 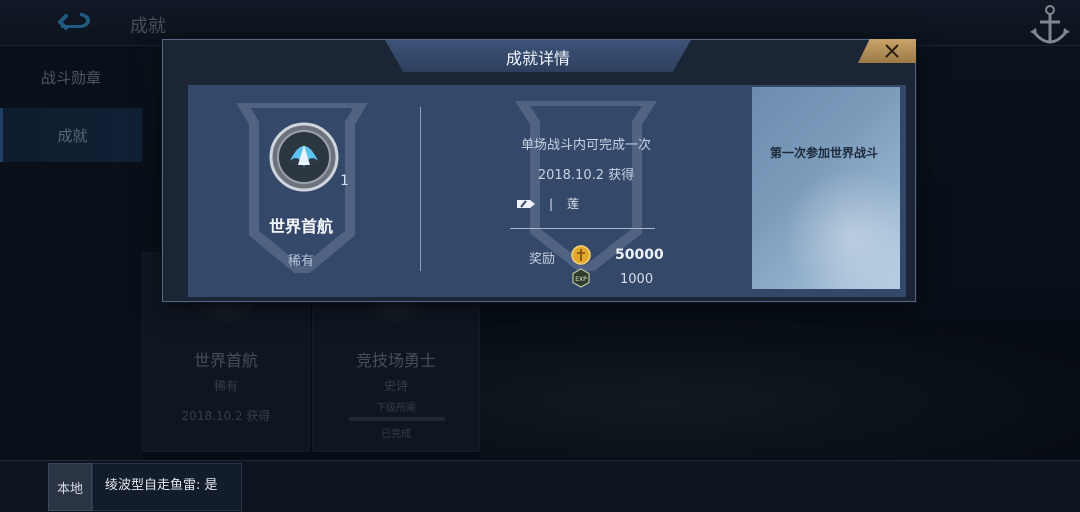 I want to click on achievement-date: 2018.10.2 获得, so click(x=586, y=175).